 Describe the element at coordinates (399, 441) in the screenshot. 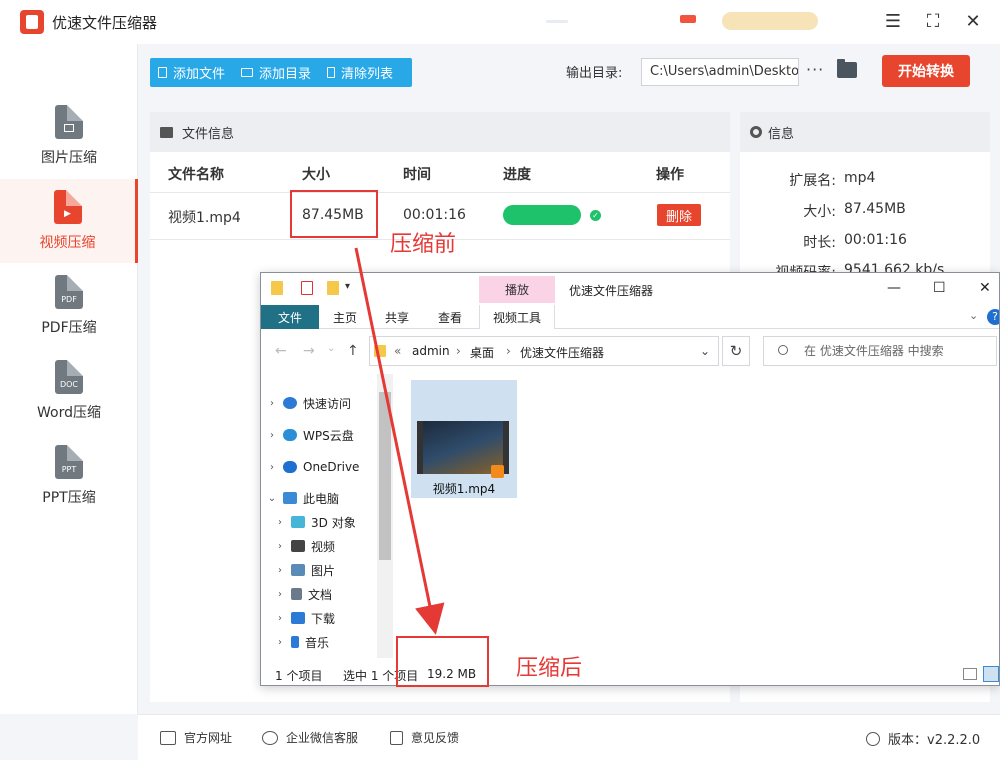

I see `annotation-arrow-icon` at that location.